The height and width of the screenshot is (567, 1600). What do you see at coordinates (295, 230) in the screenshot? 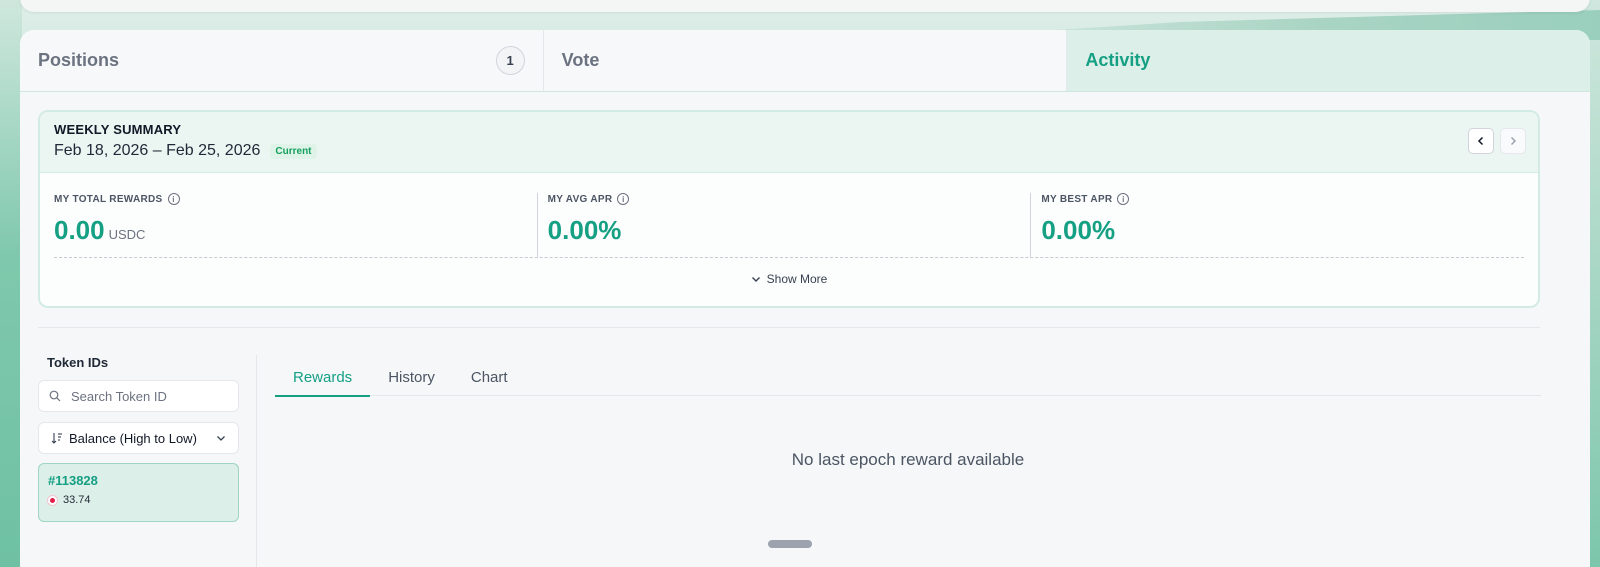
I see `stat-value-row: 0.00 USDC` at bounding box center [295, 230].